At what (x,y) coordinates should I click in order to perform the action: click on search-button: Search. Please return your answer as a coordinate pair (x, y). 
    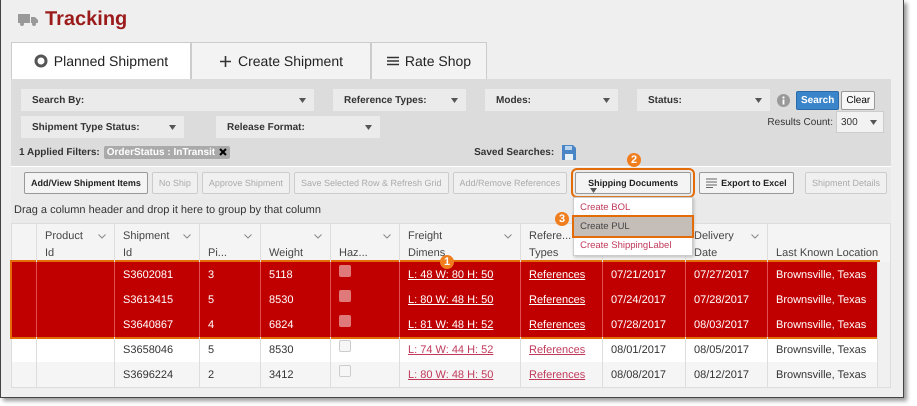
    Looking at the image, I should click on (818, 100).